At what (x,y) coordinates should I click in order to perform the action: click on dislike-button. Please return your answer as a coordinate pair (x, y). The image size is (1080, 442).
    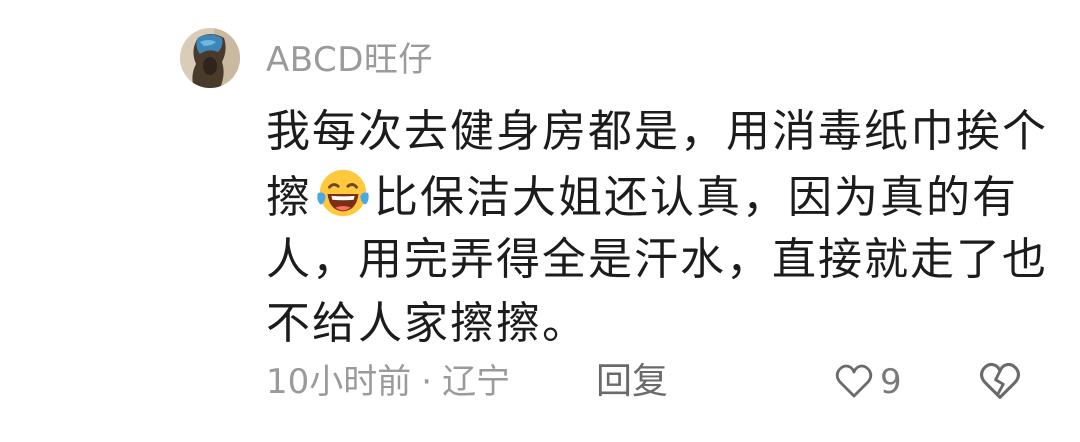
    Looking at the image, I should click on (1000, 382).